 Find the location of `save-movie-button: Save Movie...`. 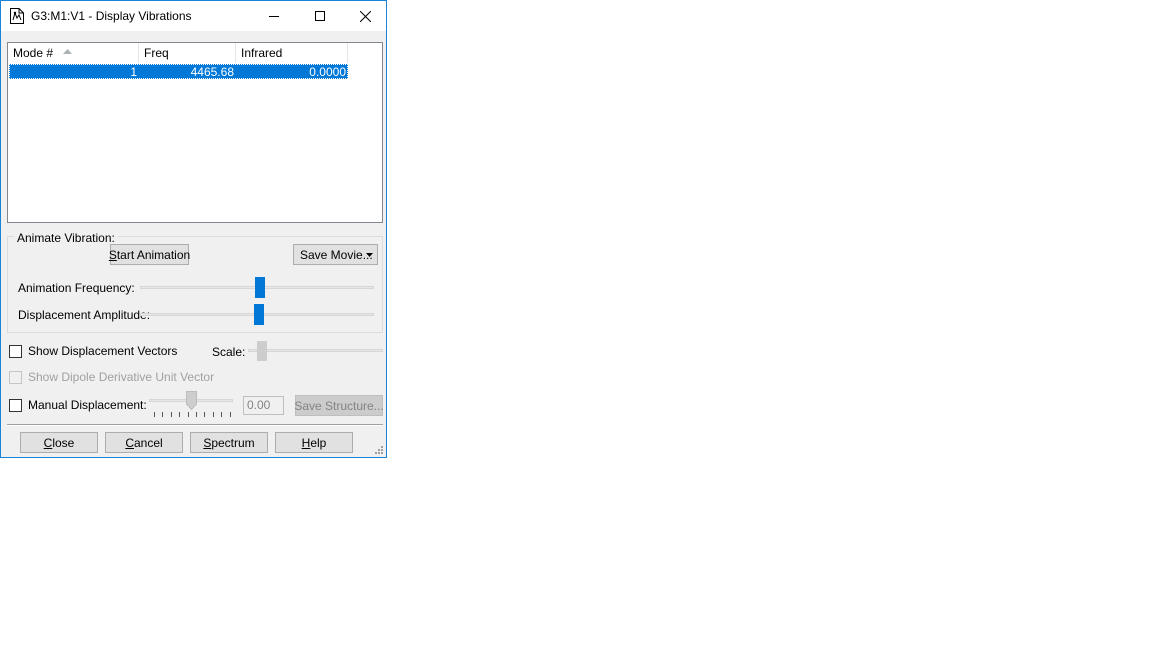

save-movie-button: Save Movie... is located at coordinates (335, 254).